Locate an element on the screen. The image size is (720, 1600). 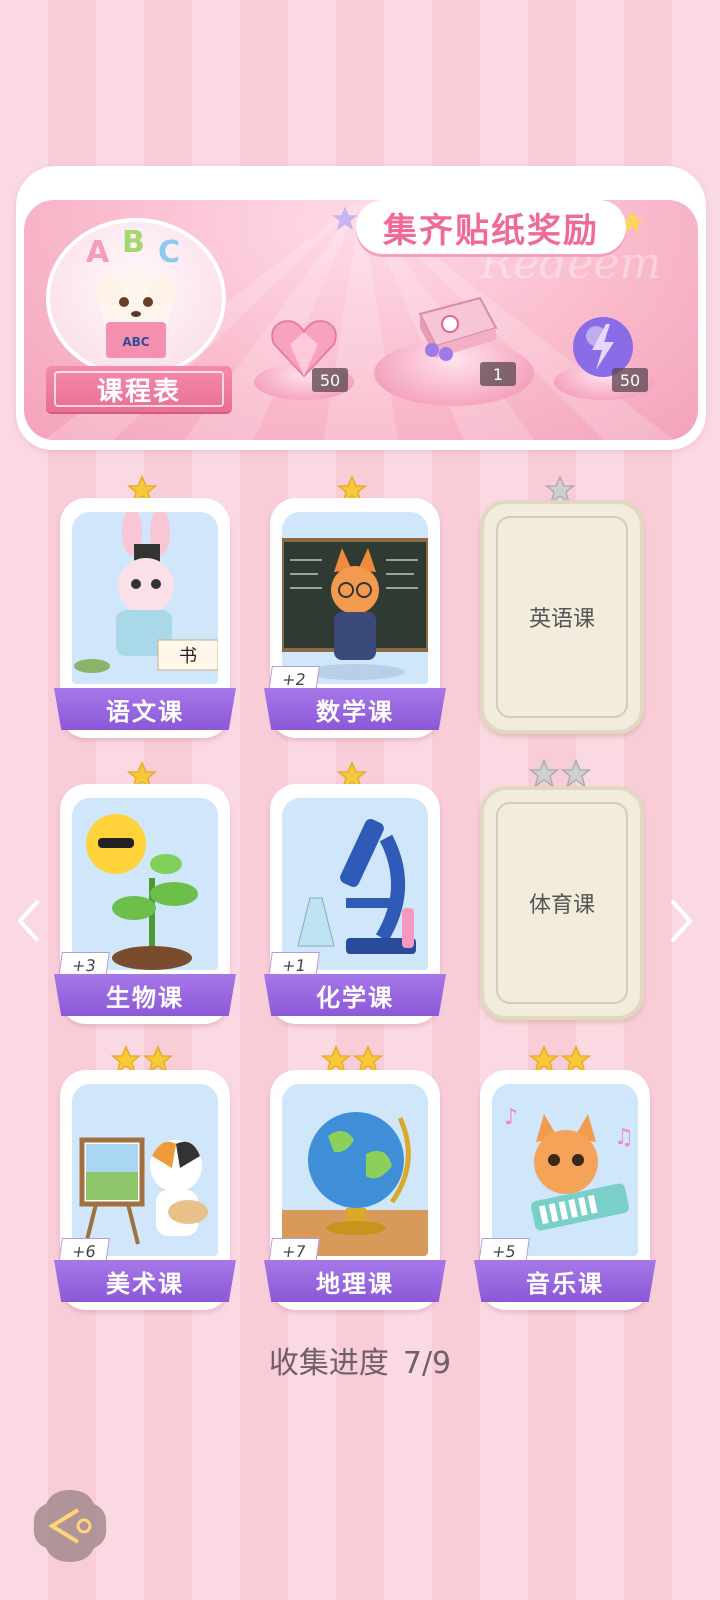
svg-text: ABC is located at coordinates (135, 342).